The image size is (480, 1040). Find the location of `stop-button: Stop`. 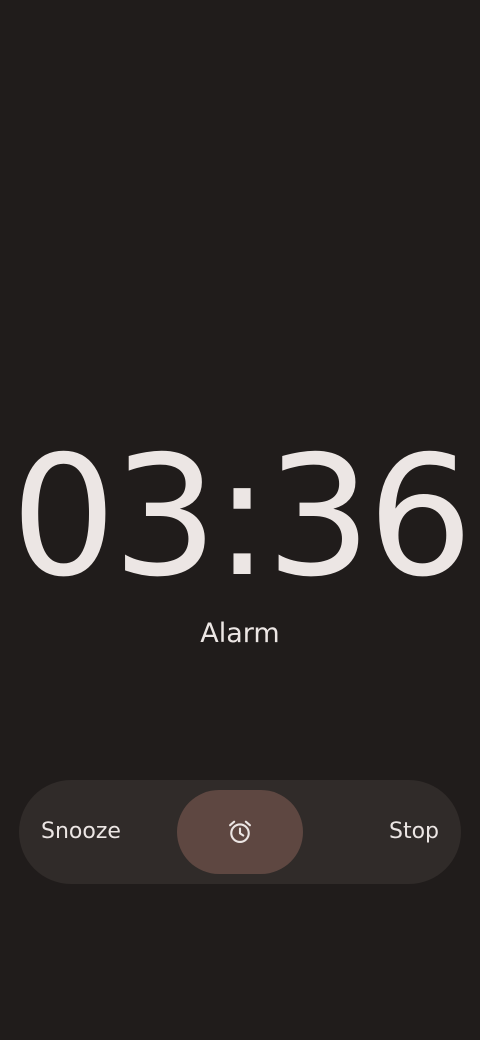

stop-button: Stop is located at coordinates (414, 832).